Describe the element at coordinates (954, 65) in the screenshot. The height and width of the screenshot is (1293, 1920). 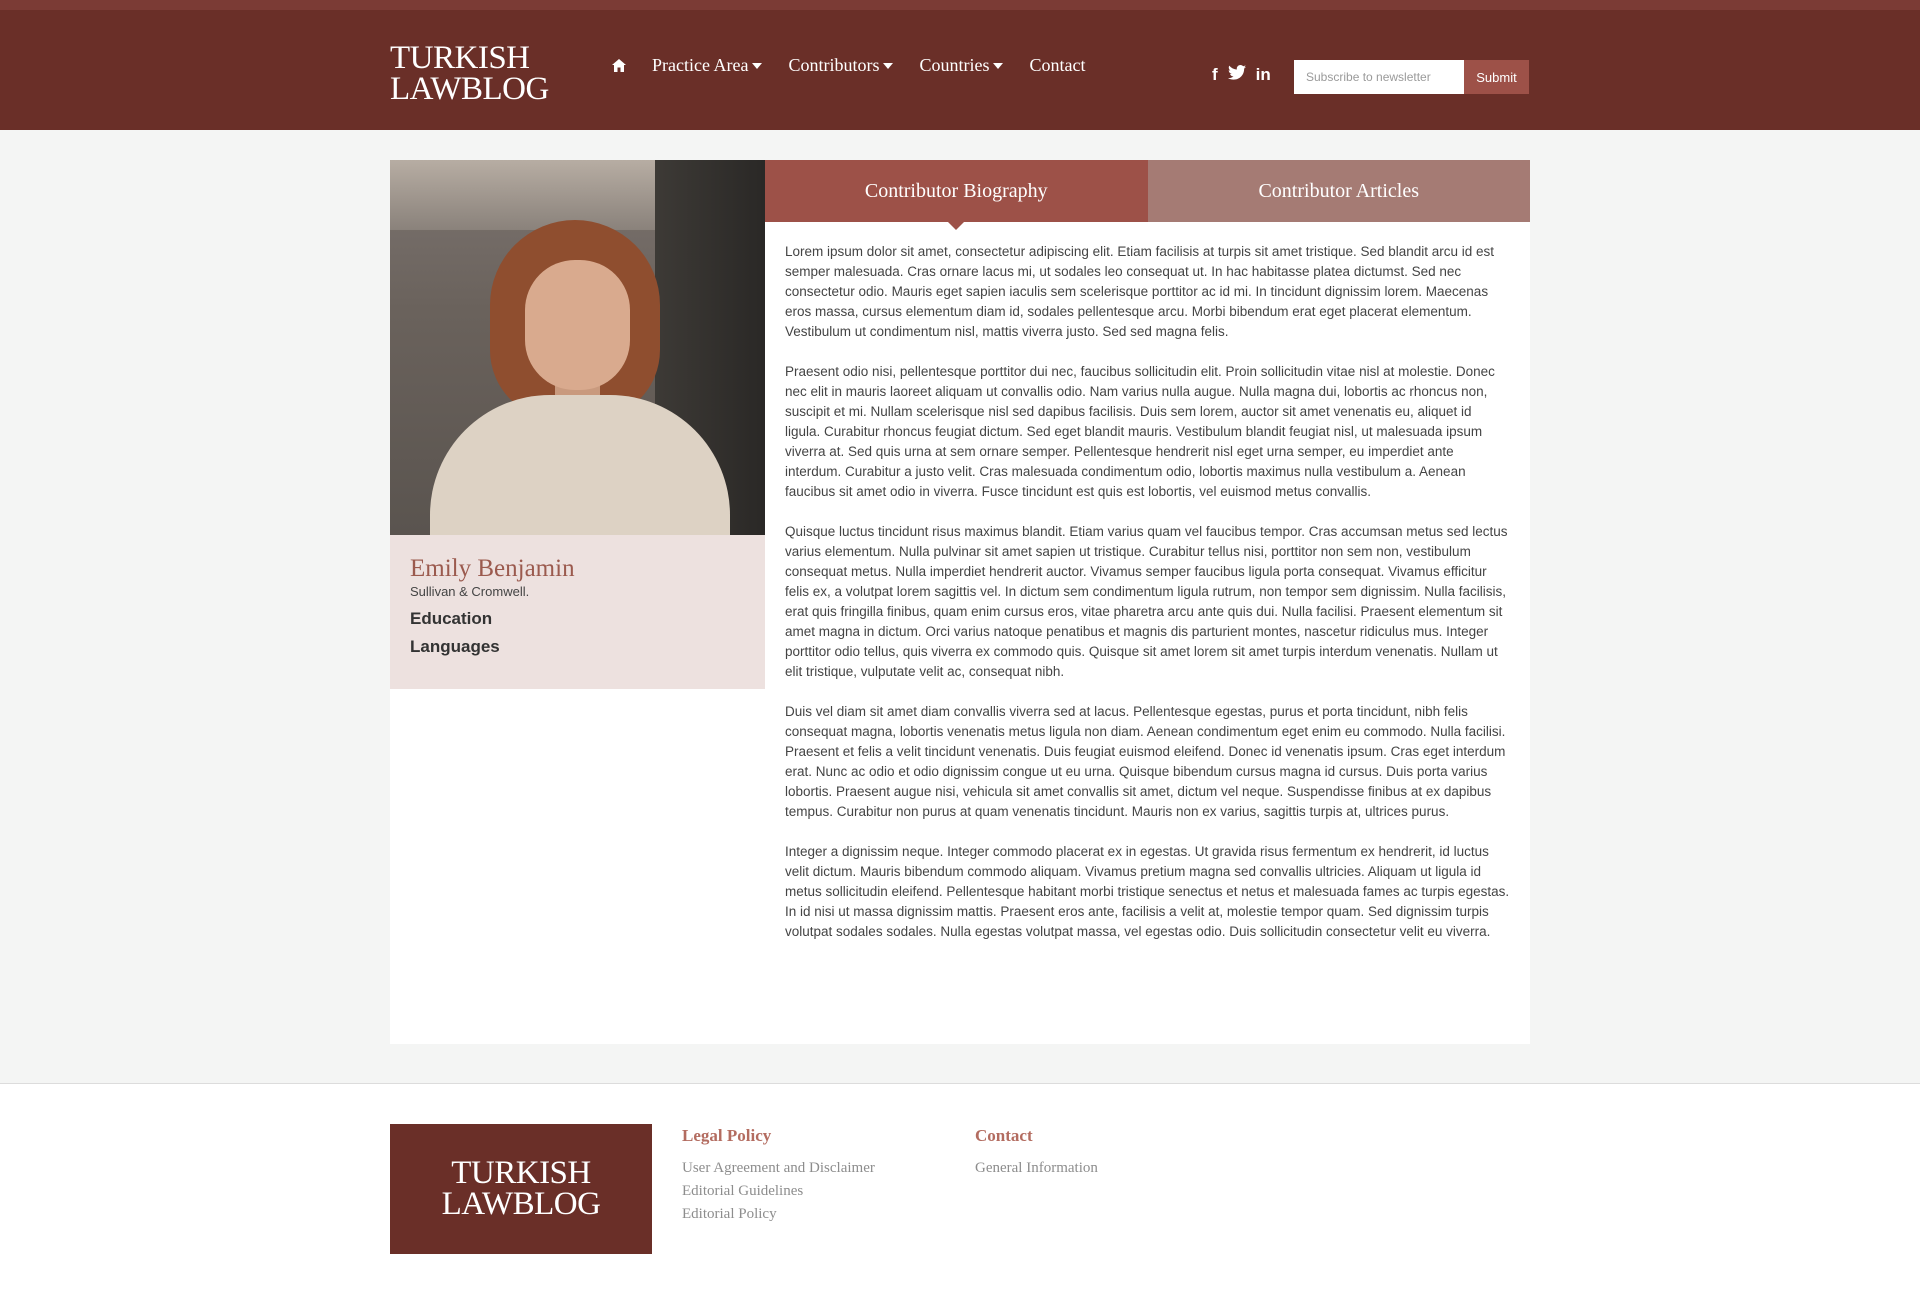
I see `nav-countries-label: Countries` at that location.